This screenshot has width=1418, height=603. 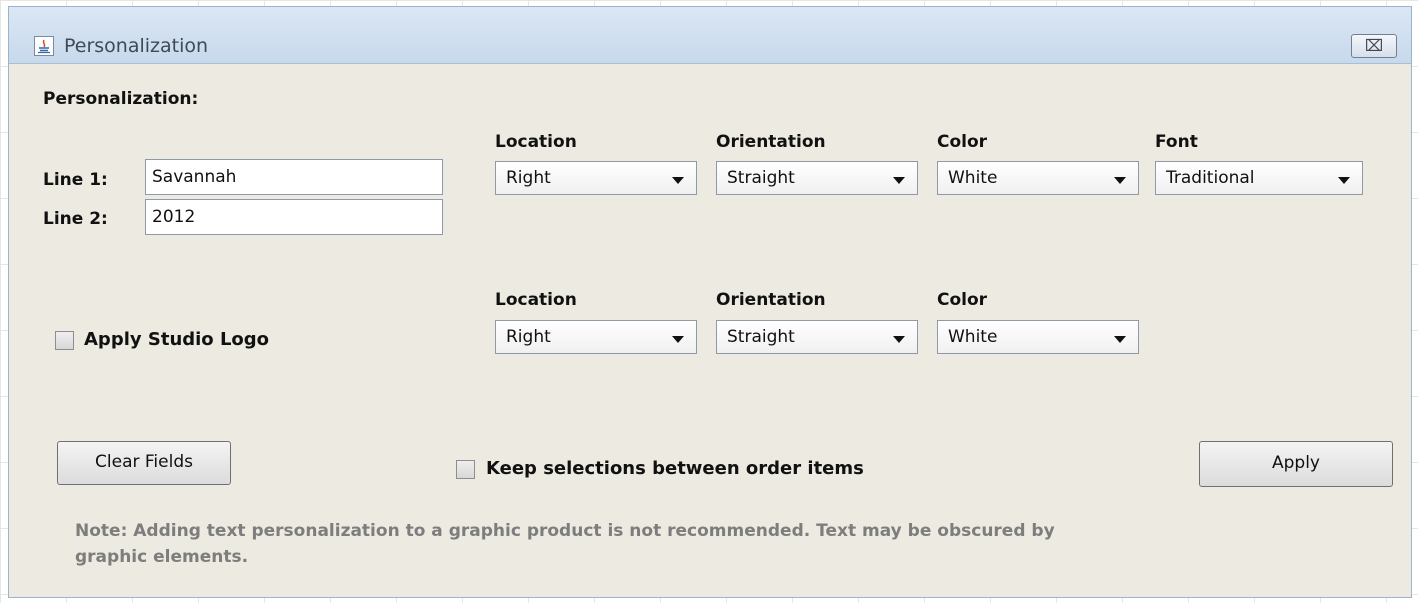 What do you see at coordinates (962, 142) in the screenshot?
I see `color-header: Color` at bounding box center [962, 142].